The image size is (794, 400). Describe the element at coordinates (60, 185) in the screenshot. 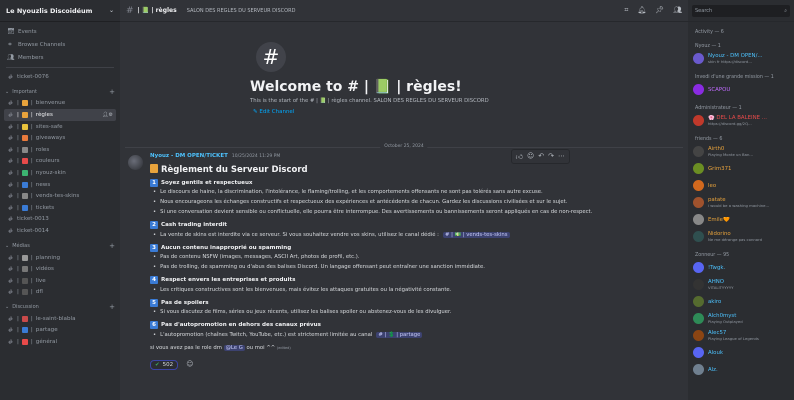

I see `channel-item: # | | news` at that location.